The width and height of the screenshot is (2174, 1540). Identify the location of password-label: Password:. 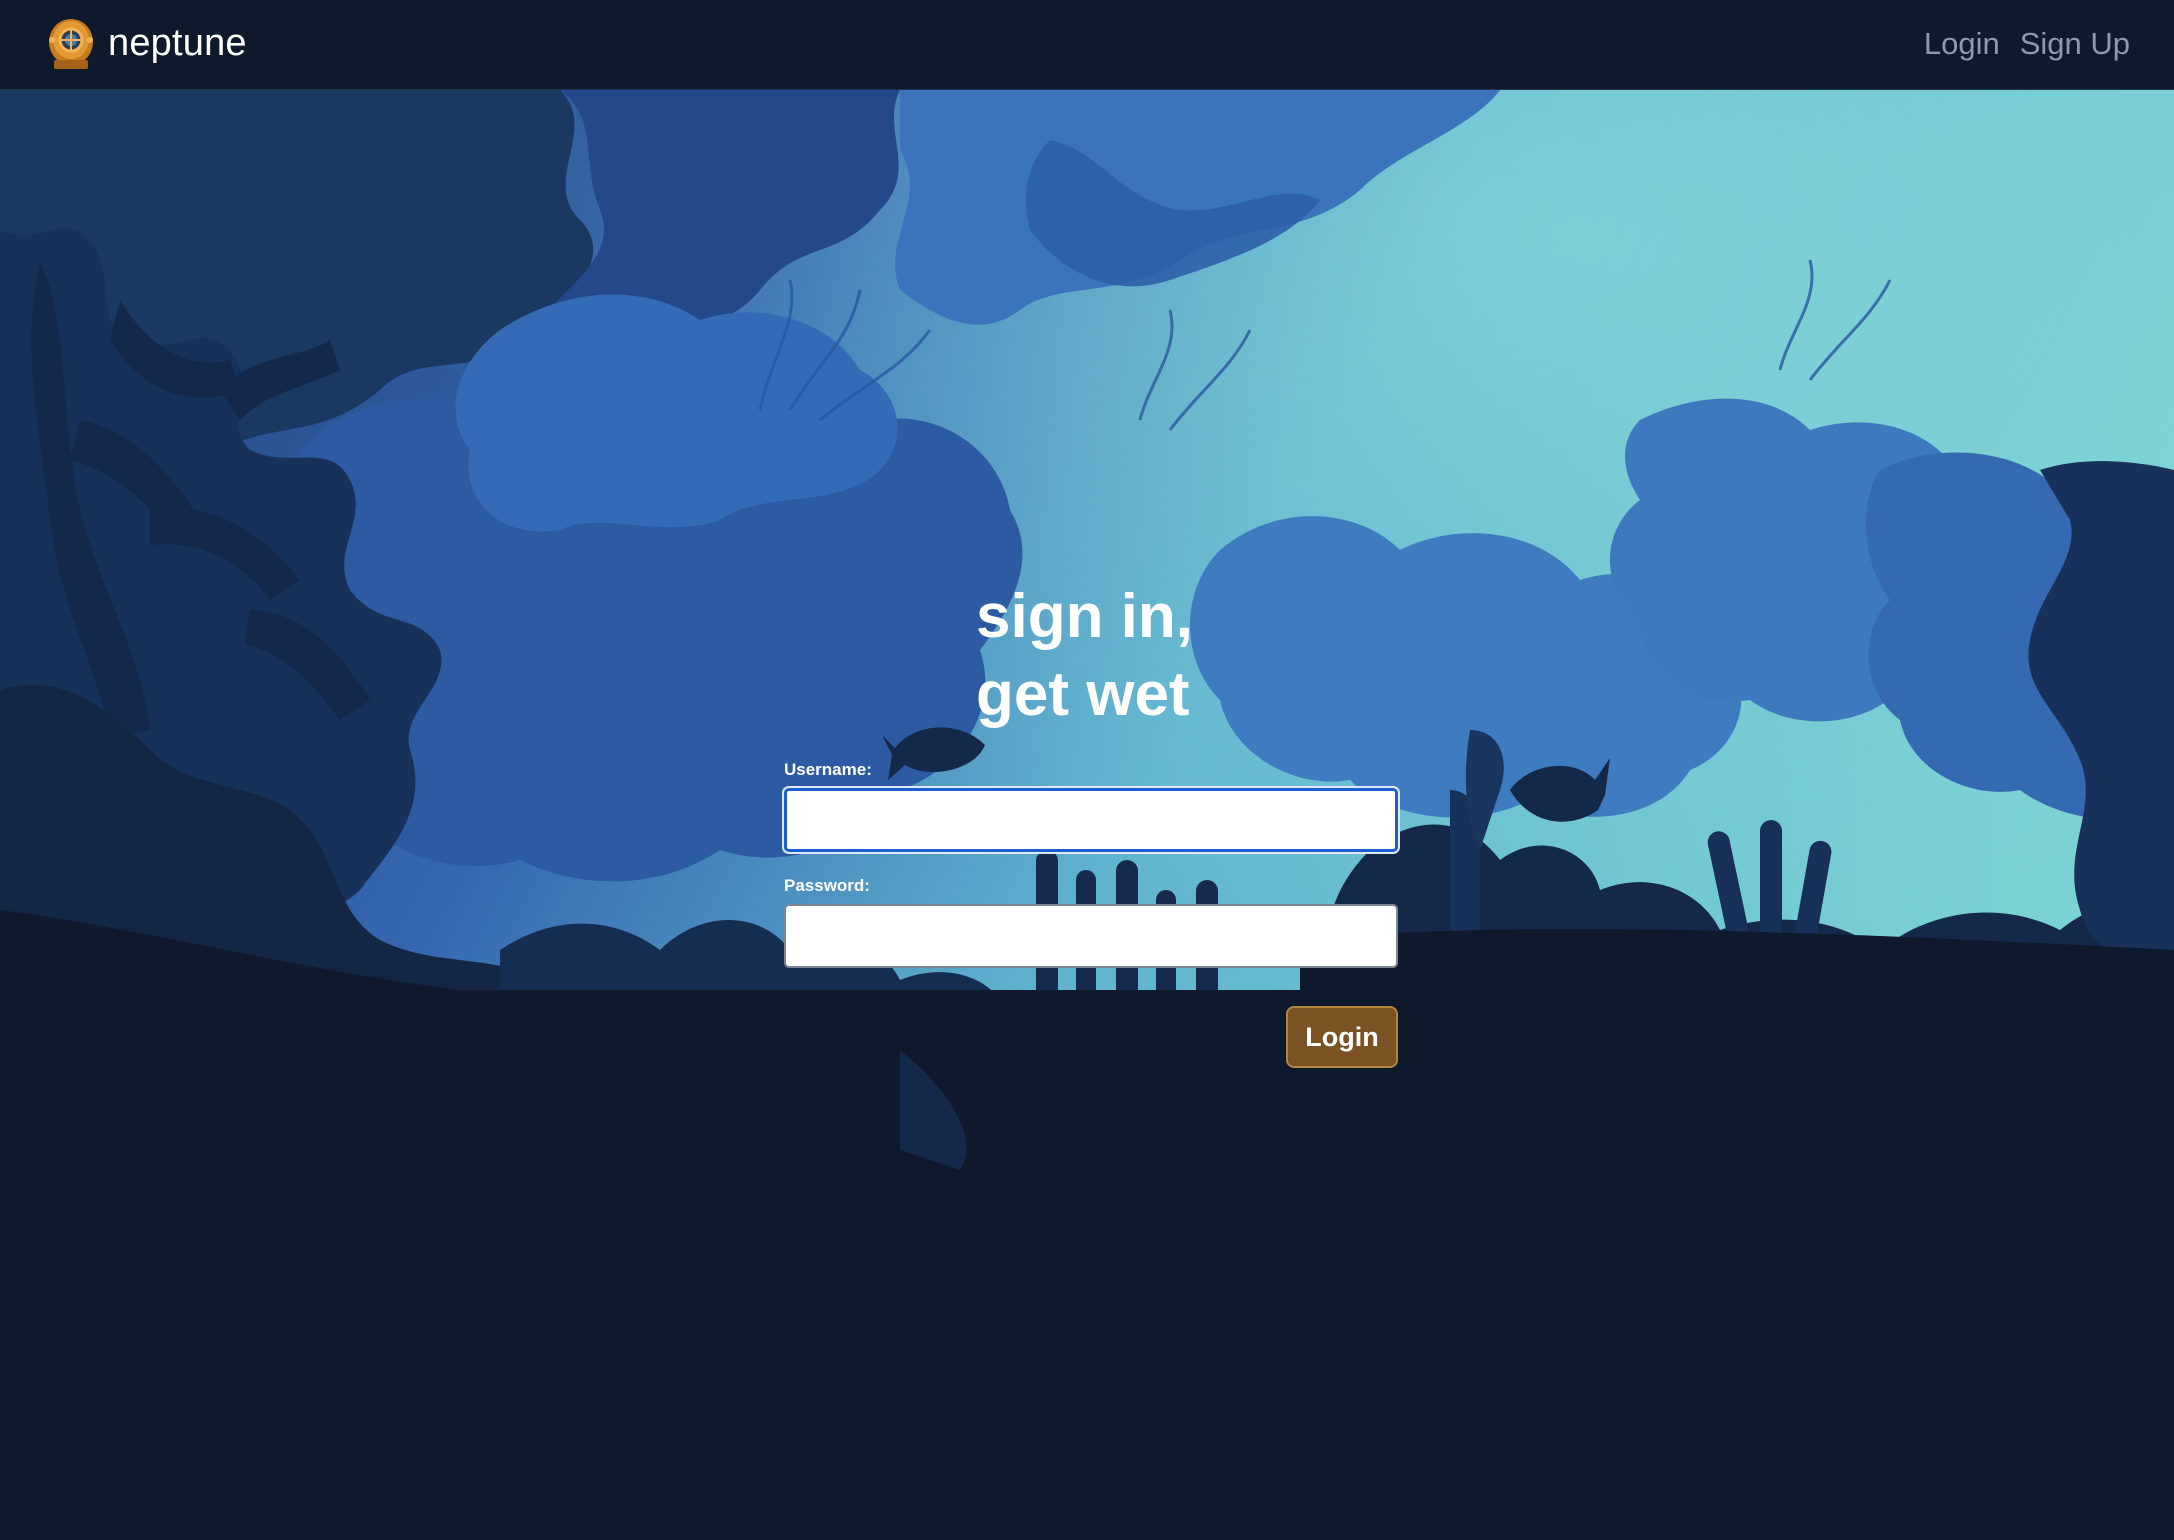
(827, 885).